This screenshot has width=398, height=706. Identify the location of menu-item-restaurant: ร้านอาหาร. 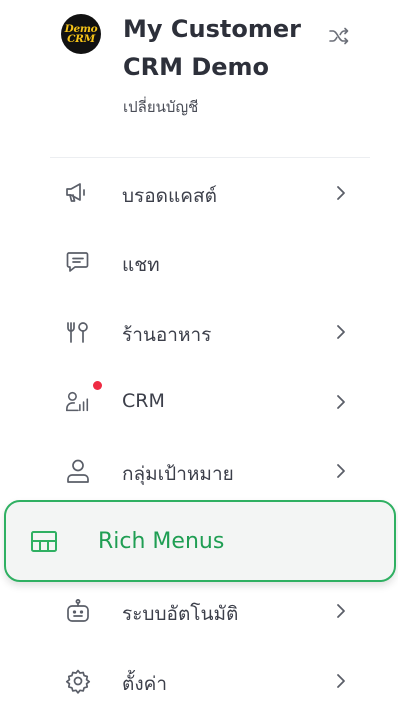
(199, 332).